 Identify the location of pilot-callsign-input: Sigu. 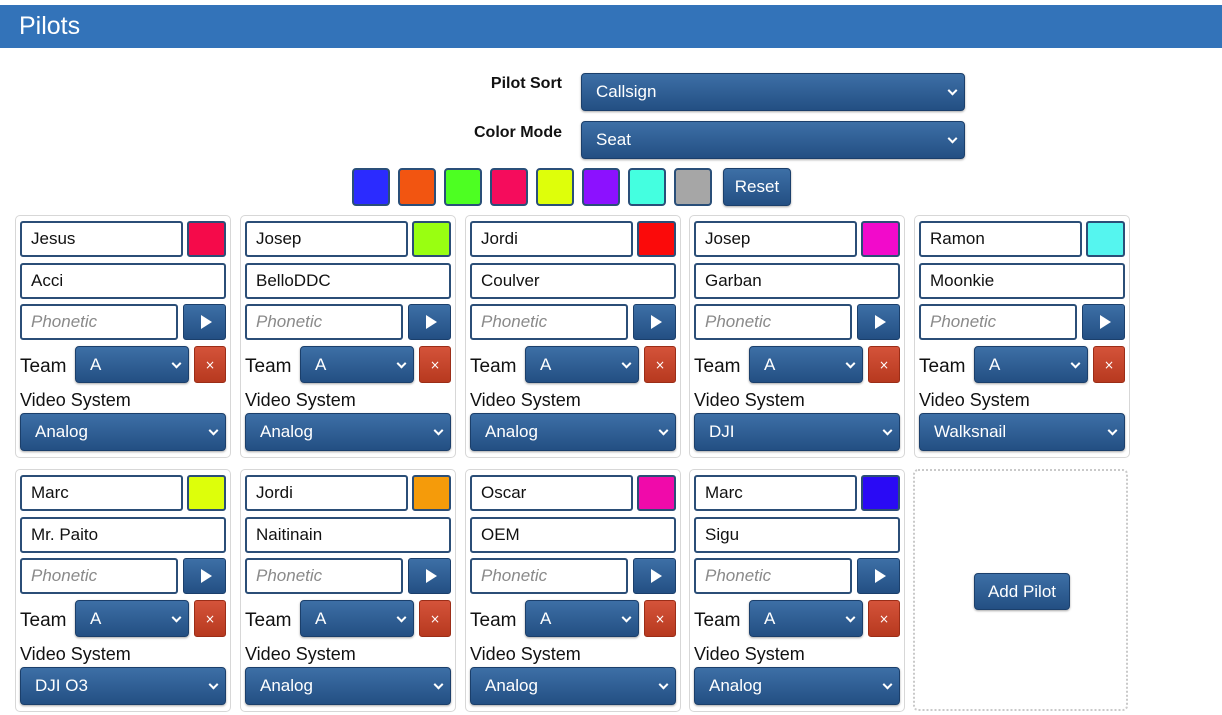
(797, 535).